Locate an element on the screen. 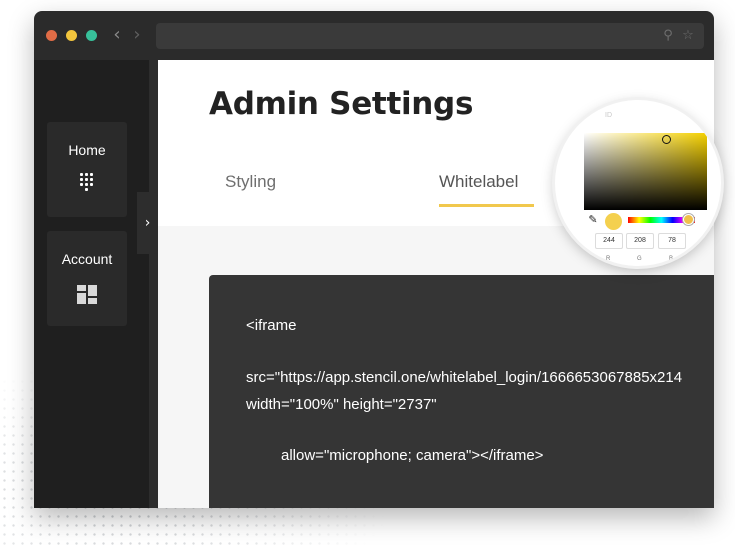 Image resolution: width=735 pixels, height=550 pixels. green-value-input: 208 is located at coordinates (640, 241).